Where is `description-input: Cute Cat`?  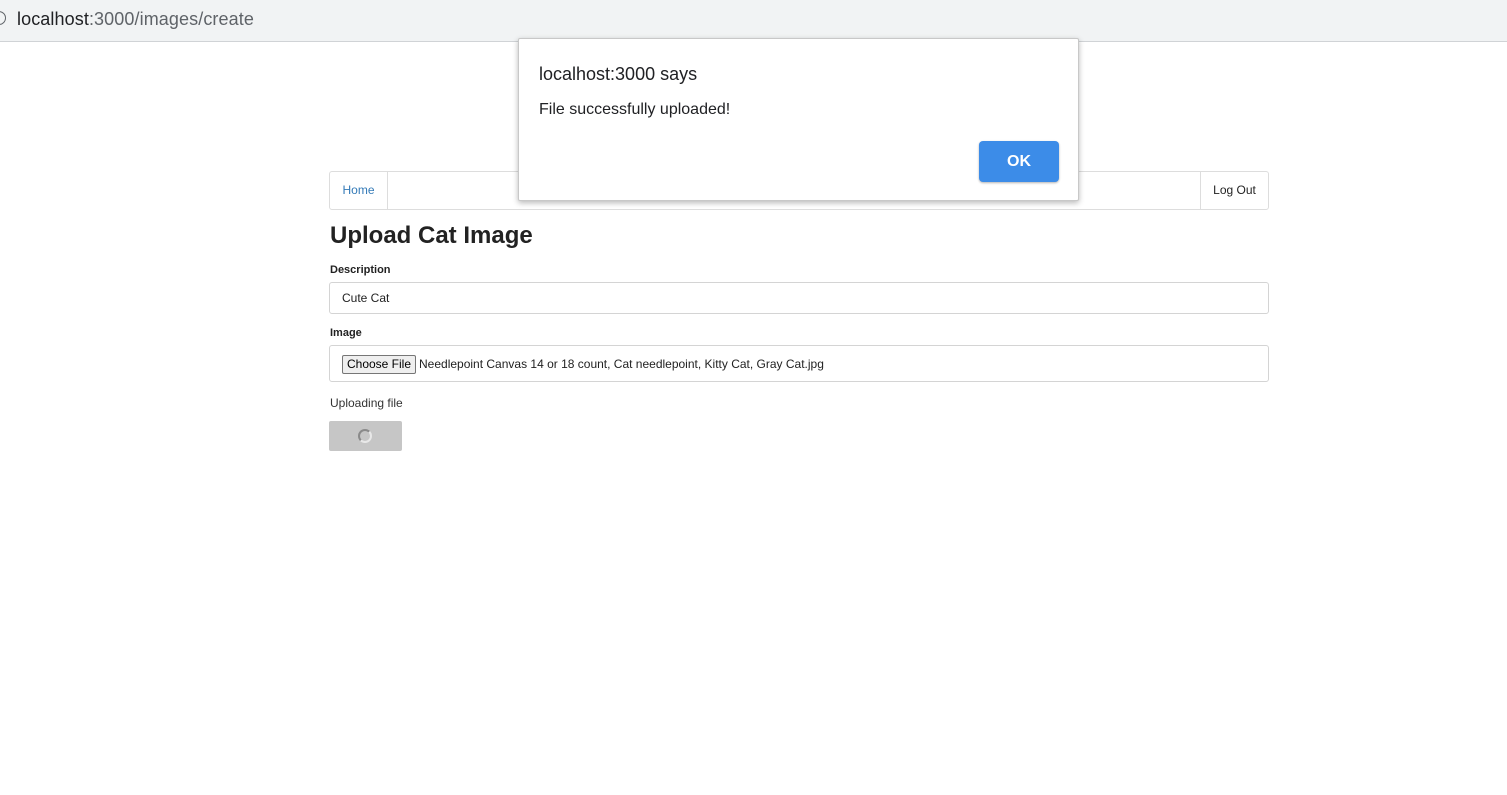 description-input: Cute Cat is located at coordinates (799, 298).